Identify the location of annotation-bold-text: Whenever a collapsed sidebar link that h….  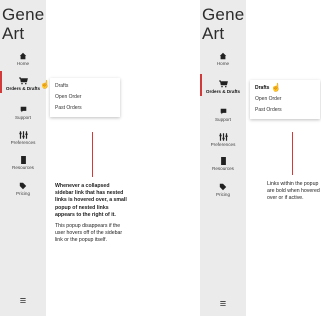
(91, 200).